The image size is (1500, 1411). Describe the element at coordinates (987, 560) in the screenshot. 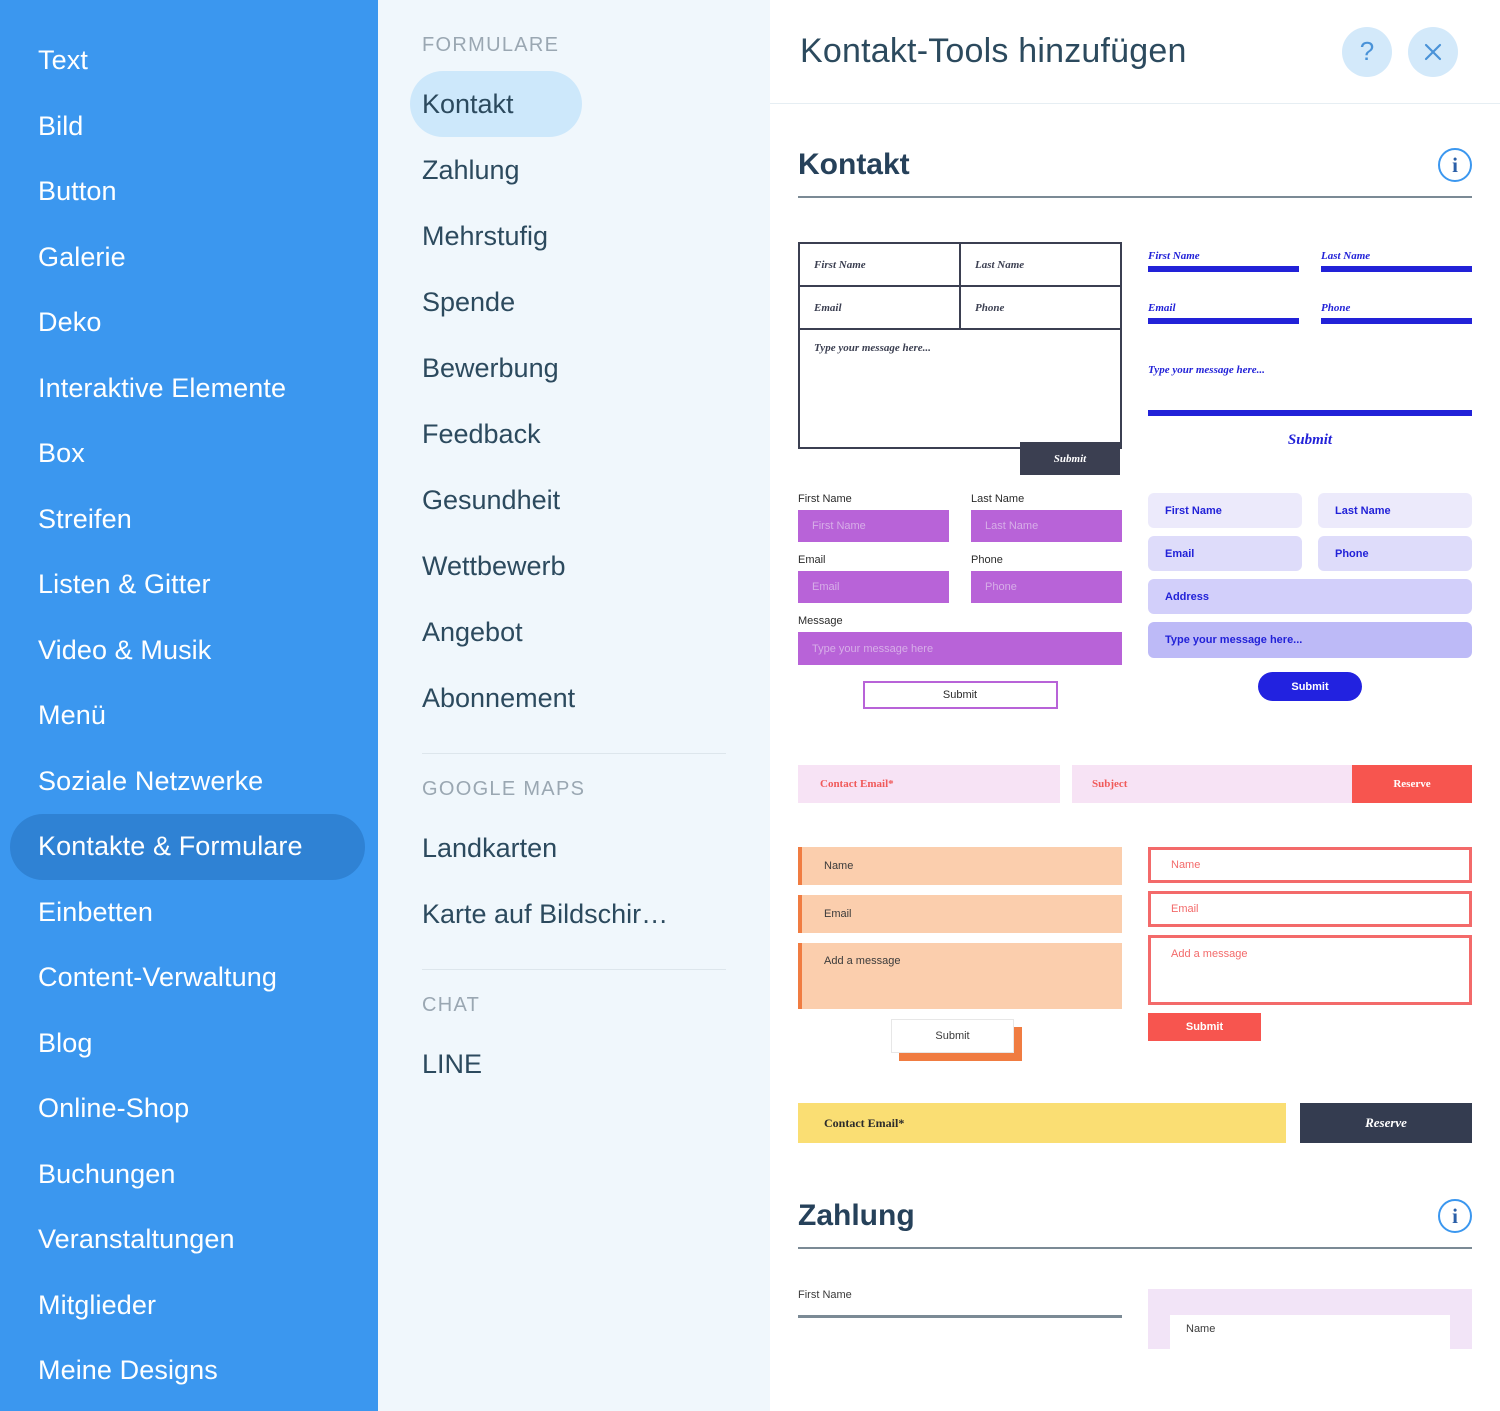

I see `label-phone: Phone` at that location.